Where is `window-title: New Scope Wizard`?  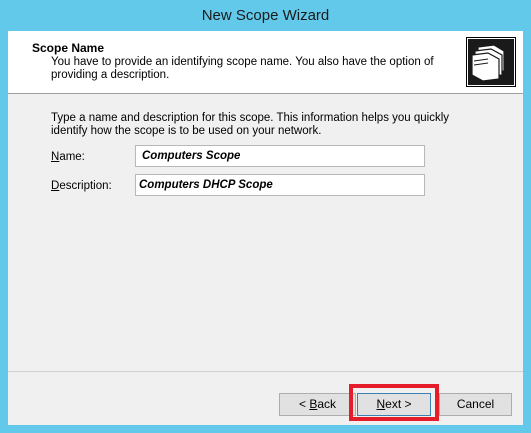
window-title: New Scope Wizard is located at coordinates (265, 15).